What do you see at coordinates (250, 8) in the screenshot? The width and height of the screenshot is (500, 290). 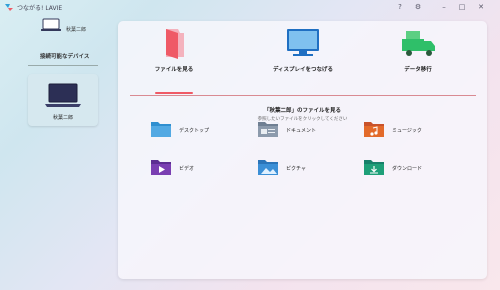 I see `title-bar: つながる! LAVIE ? ⚙ – □ ✕` at bounding box center [250, 8].